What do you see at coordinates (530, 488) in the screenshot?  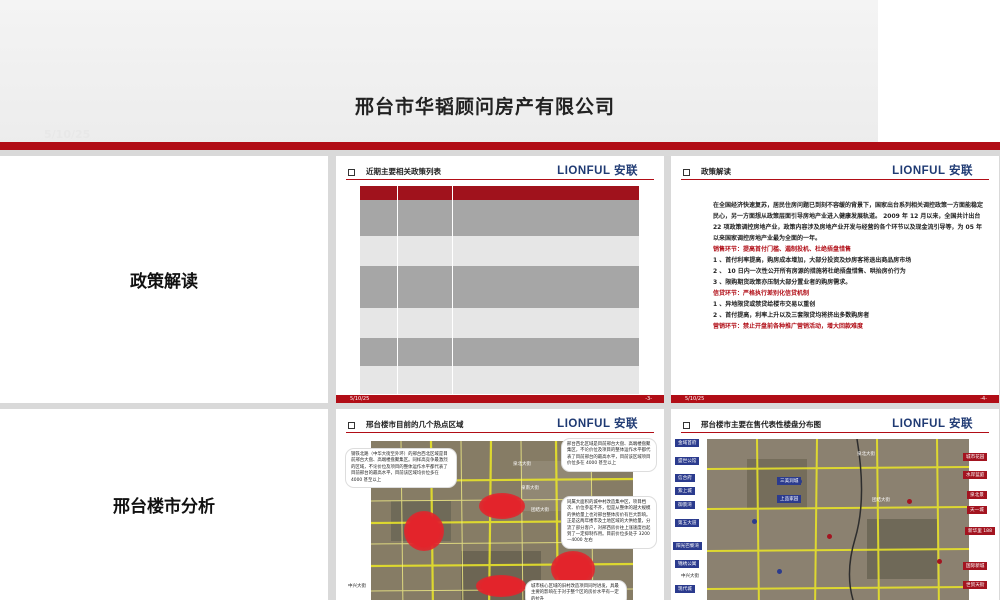 I see `road-label: 泉南大街` at bounding box center [530, 488].